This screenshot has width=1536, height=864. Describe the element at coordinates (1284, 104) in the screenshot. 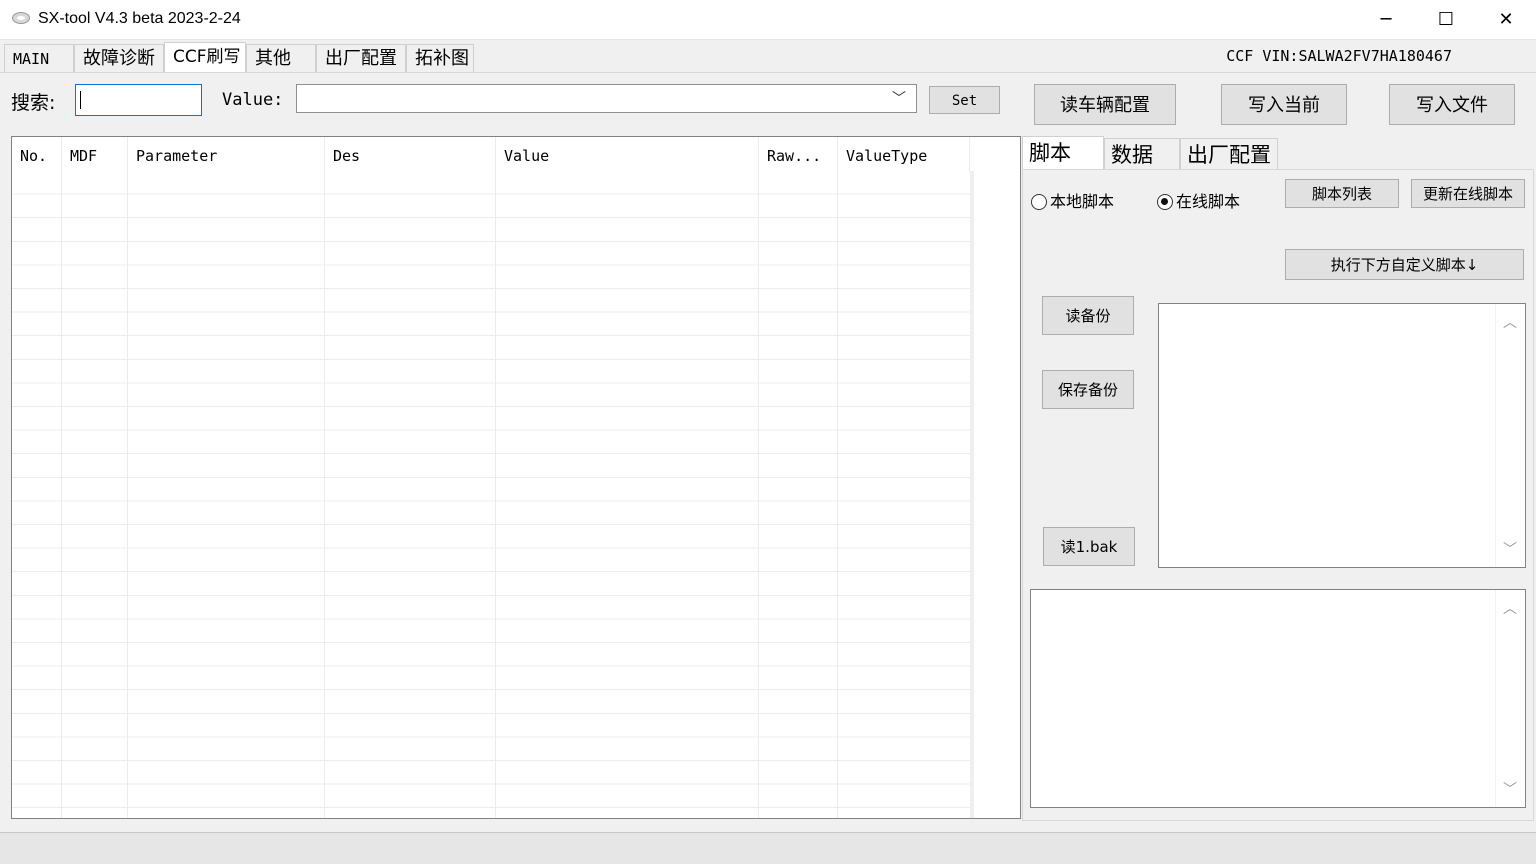

I see `write-current-button: 写入当前` at that location.